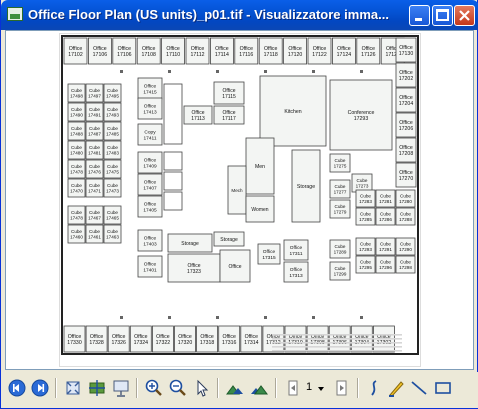  Describe the element at coordinates (154, 388) in the screenshot. I see `zoom-in-button` at that location.